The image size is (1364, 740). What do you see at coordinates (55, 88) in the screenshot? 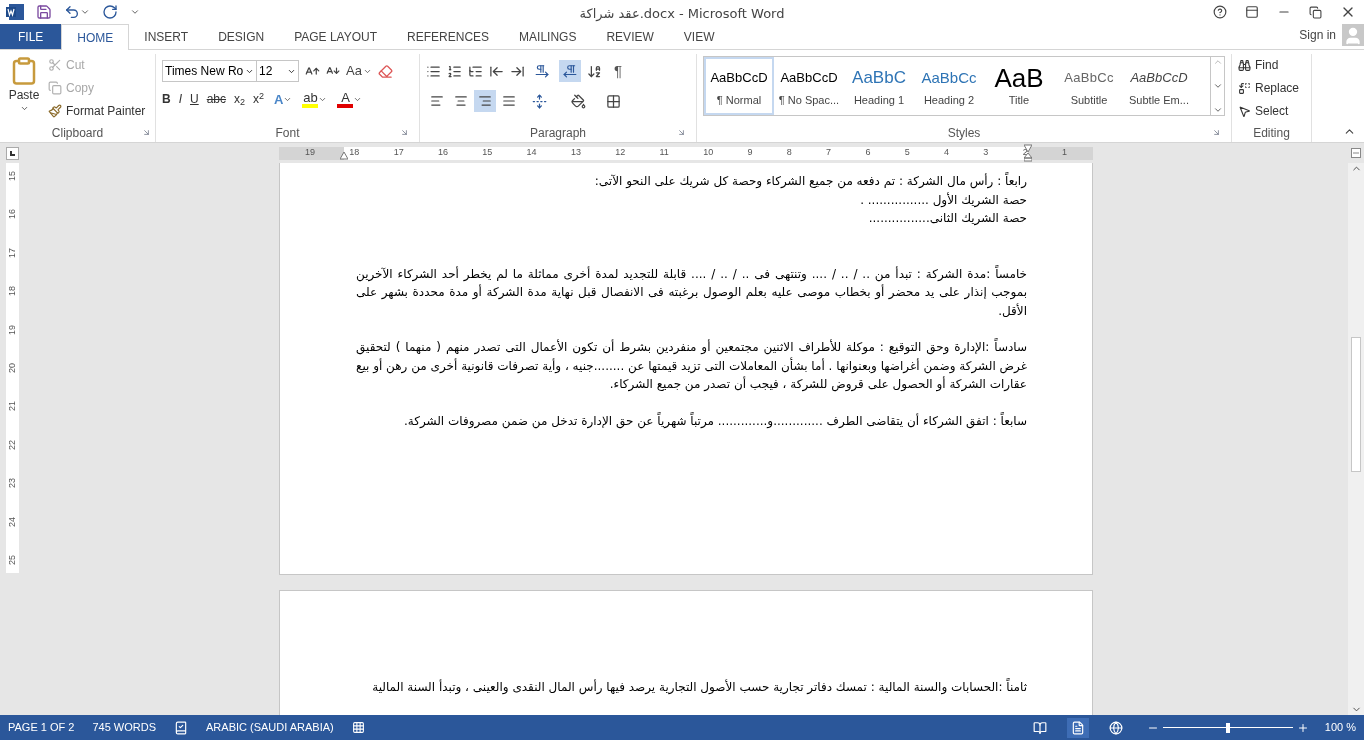
I see `copy-icon` at bounding box center [55, 88].